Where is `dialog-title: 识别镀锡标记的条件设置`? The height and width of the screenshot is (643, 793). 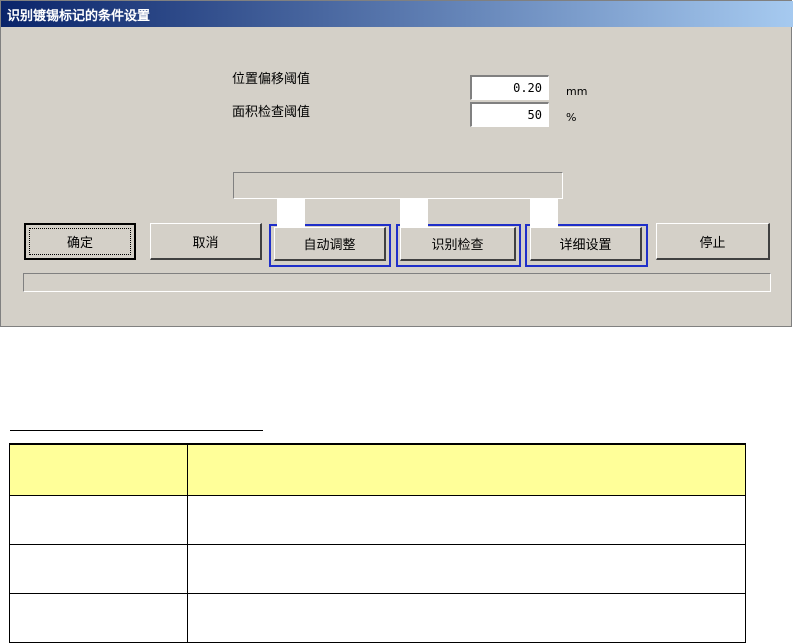 dialog-title: 识别镀锡标记的条件设置 is located at coordinates (79, 16).